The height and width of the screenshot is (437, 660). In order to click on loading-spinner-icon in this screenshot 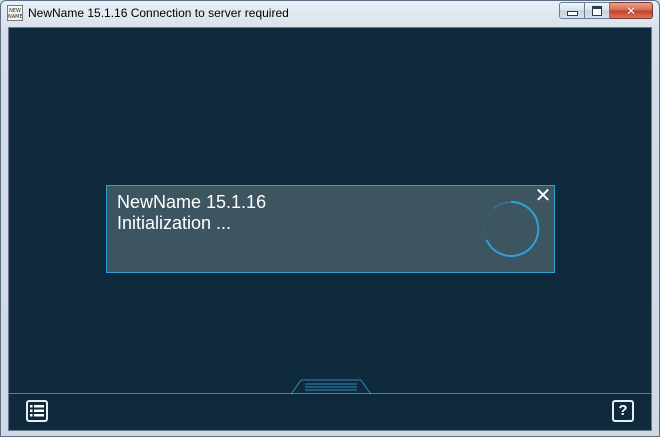, I will do `click(511, 228)`.